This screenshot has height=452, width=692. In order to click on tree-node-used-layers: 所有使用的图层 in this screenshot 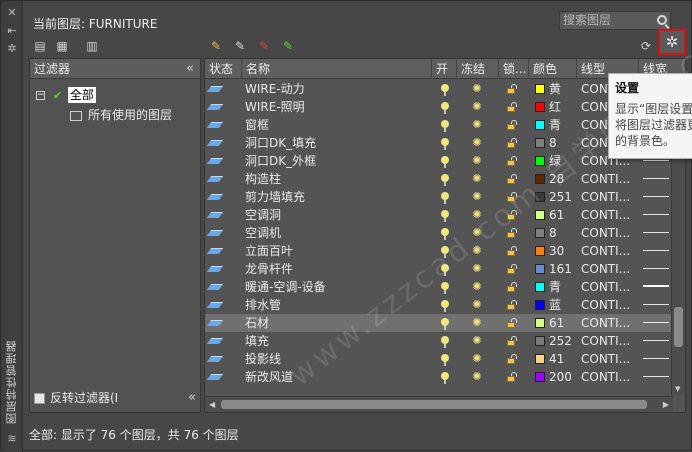, I will do `click(121, 115)`.